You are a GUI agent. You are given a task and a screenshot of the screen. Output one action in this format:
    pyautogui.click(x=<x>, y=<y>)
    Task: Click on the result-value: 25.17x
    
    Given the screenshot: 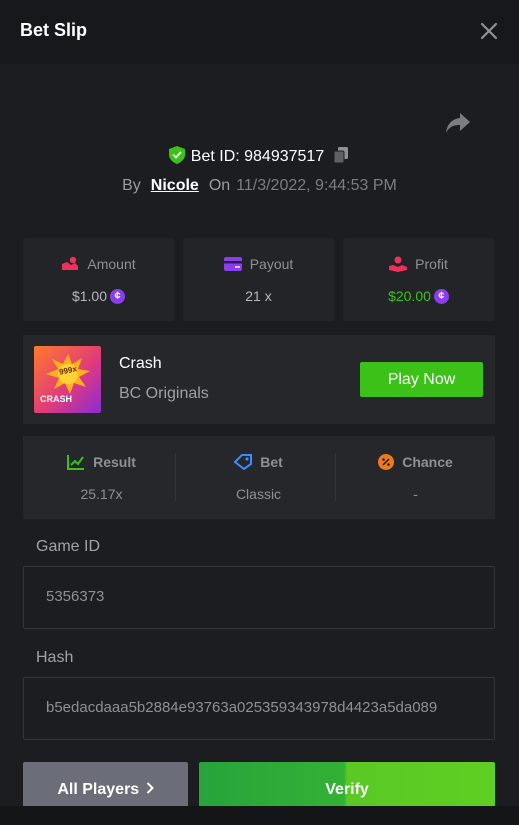 What is the action you would take?
    pyautogui.click(x=101, y=494)
    